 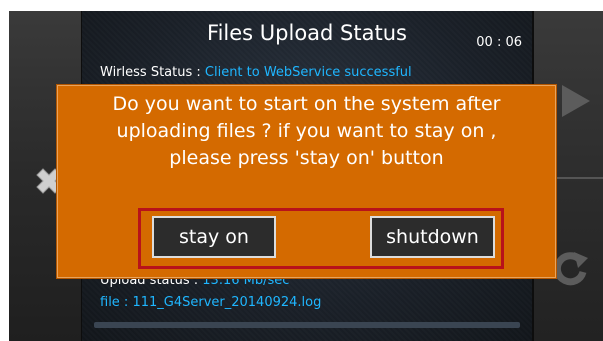 I want to click on refresh-icon, so click(x=570, y=268).